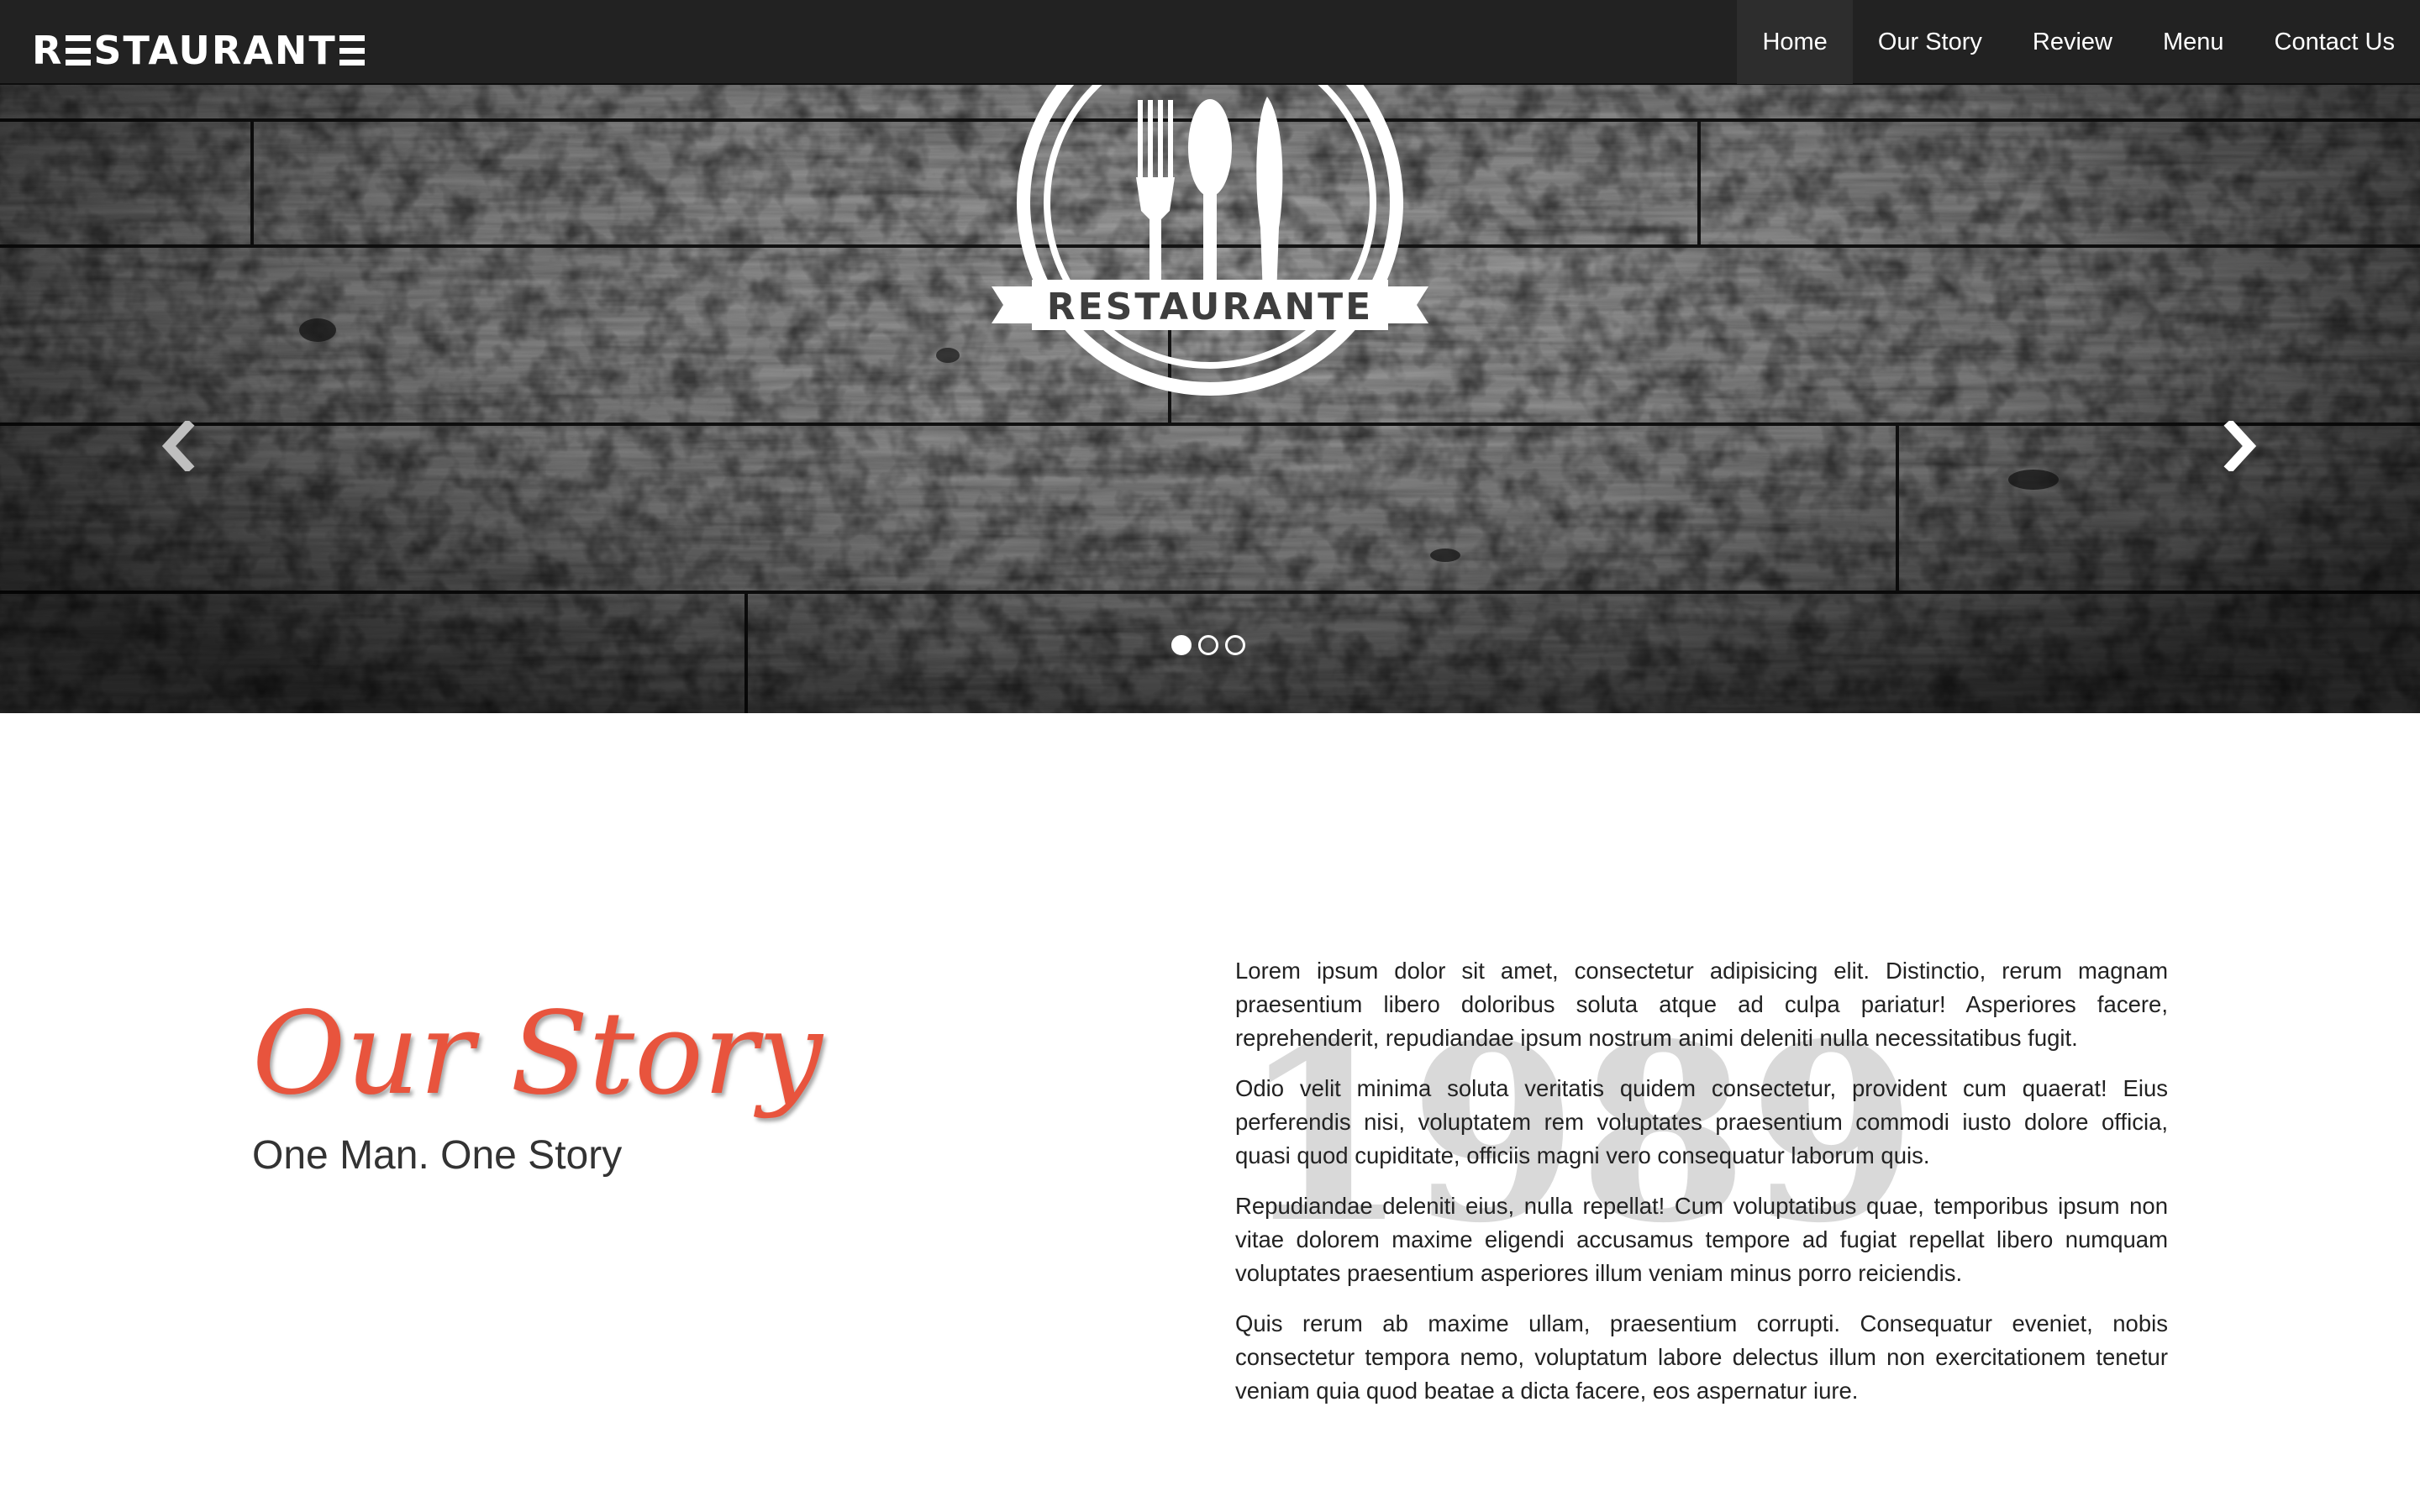 This screenshot has height=1512, width=2420. Describe the element at coordinates (199, 50) in the screenshot. I see `brand-logo: R STAURANT` at that location.